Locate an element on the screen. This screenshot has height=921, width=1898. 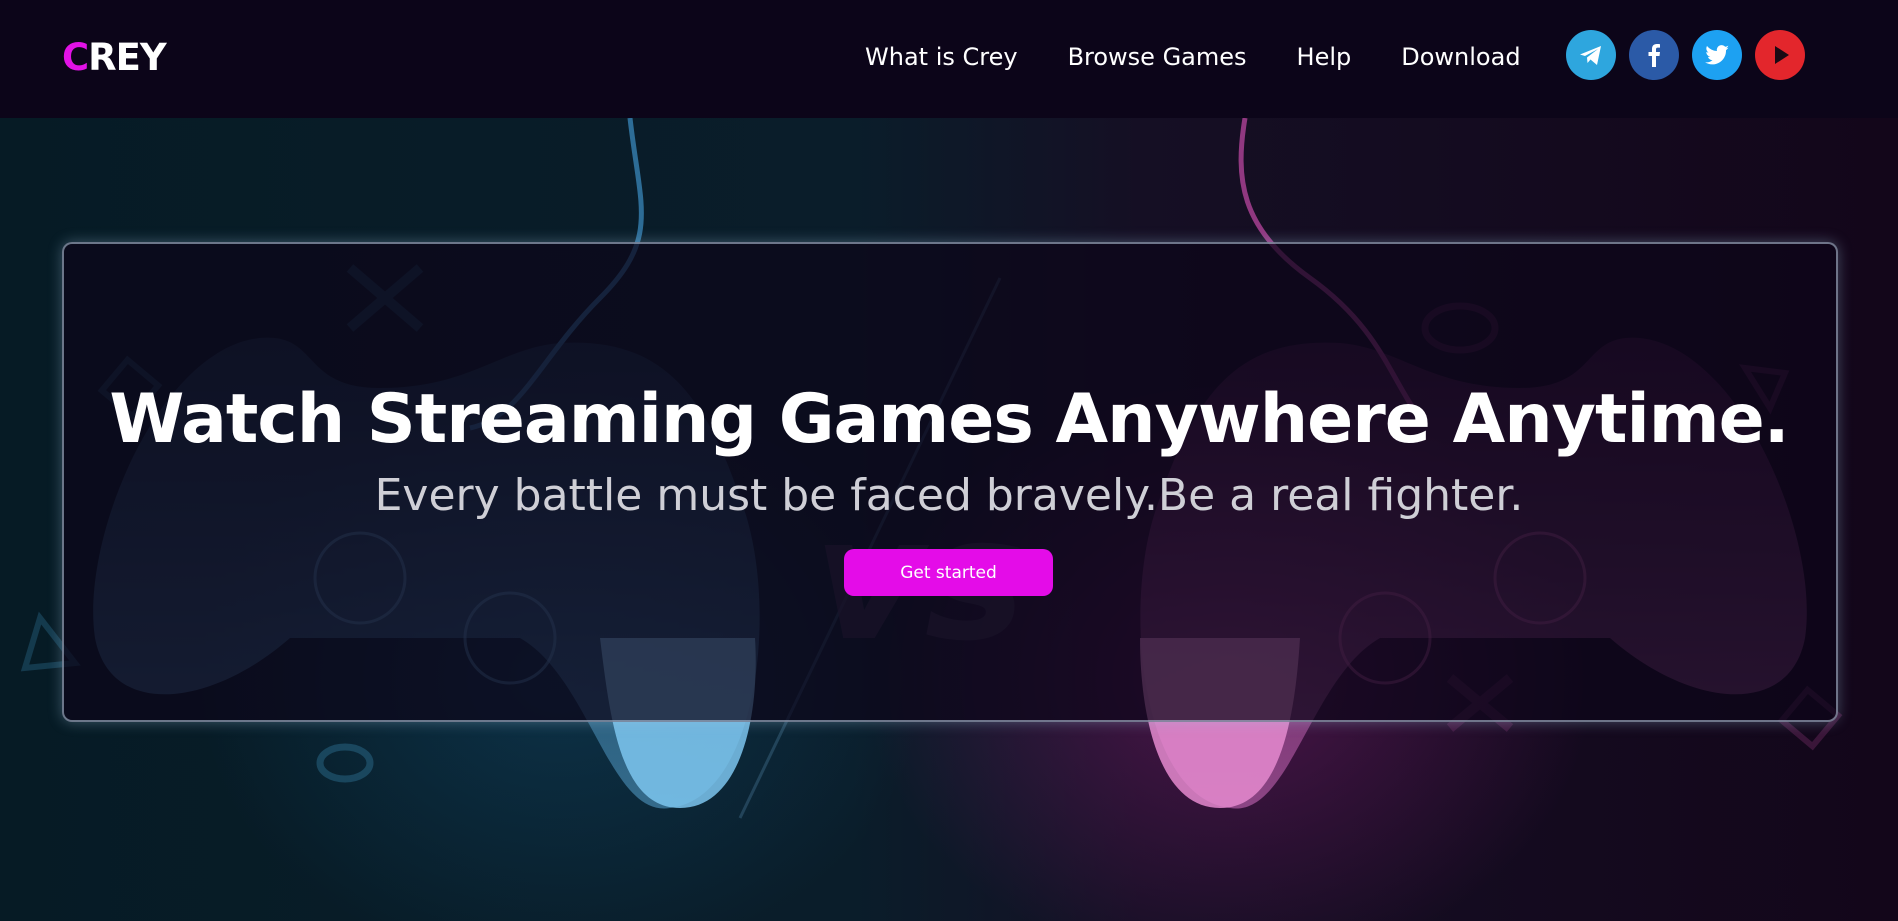
telegram-icon is located at coordinates (1590, 55).